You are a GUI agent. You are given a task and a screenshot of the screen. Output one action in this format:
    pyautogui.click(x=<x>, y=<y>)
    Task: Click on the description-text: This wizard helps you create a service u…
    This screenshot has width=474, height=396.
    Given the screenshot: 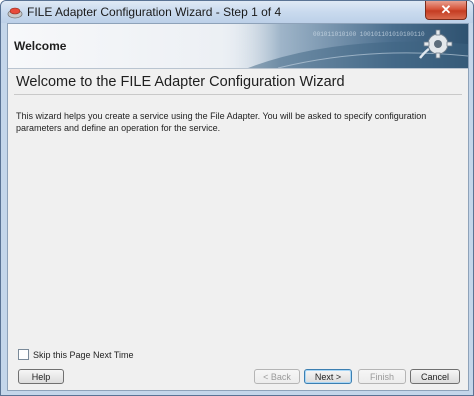 What is the action you would take?
    pyautogui.click(x=221, y=122)
    